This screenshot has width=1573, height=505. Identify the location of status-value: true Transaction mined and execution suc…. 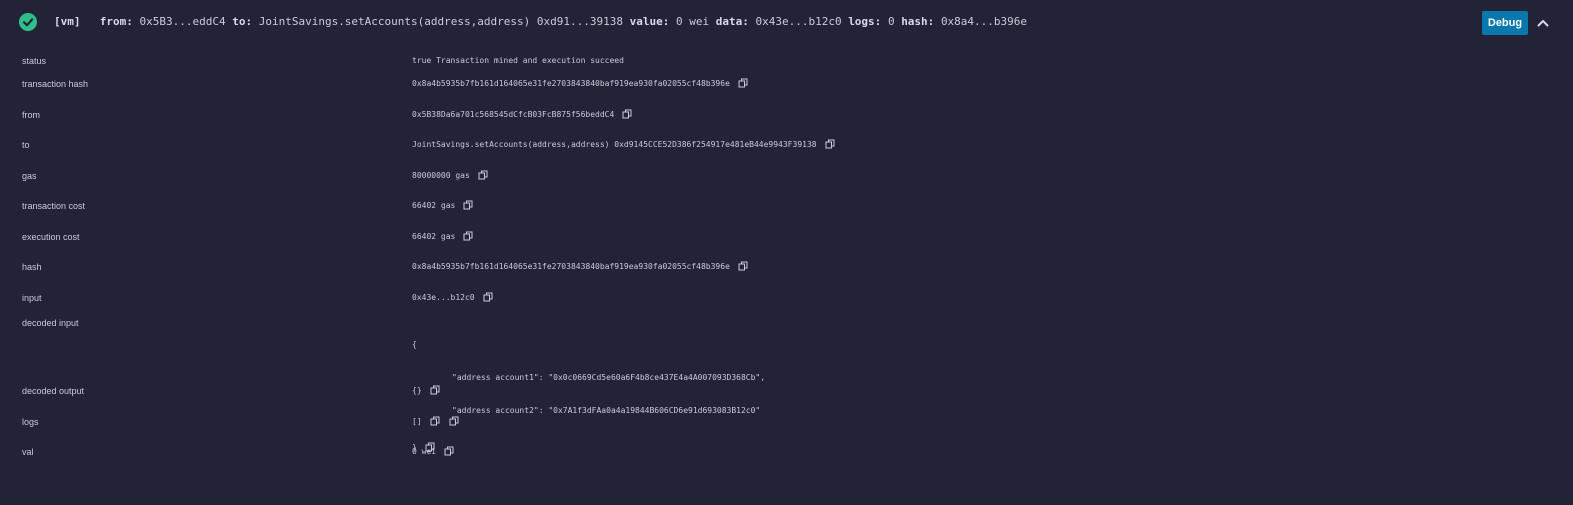
(518, 60).